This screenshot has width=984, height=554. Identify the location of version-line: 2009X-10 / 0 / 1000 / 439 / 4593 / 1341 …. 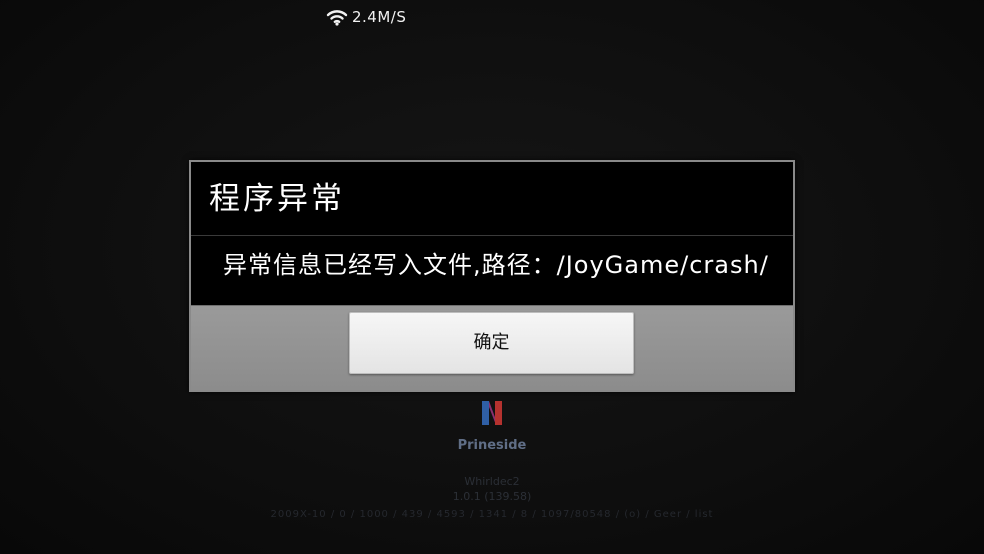
(492, 514).